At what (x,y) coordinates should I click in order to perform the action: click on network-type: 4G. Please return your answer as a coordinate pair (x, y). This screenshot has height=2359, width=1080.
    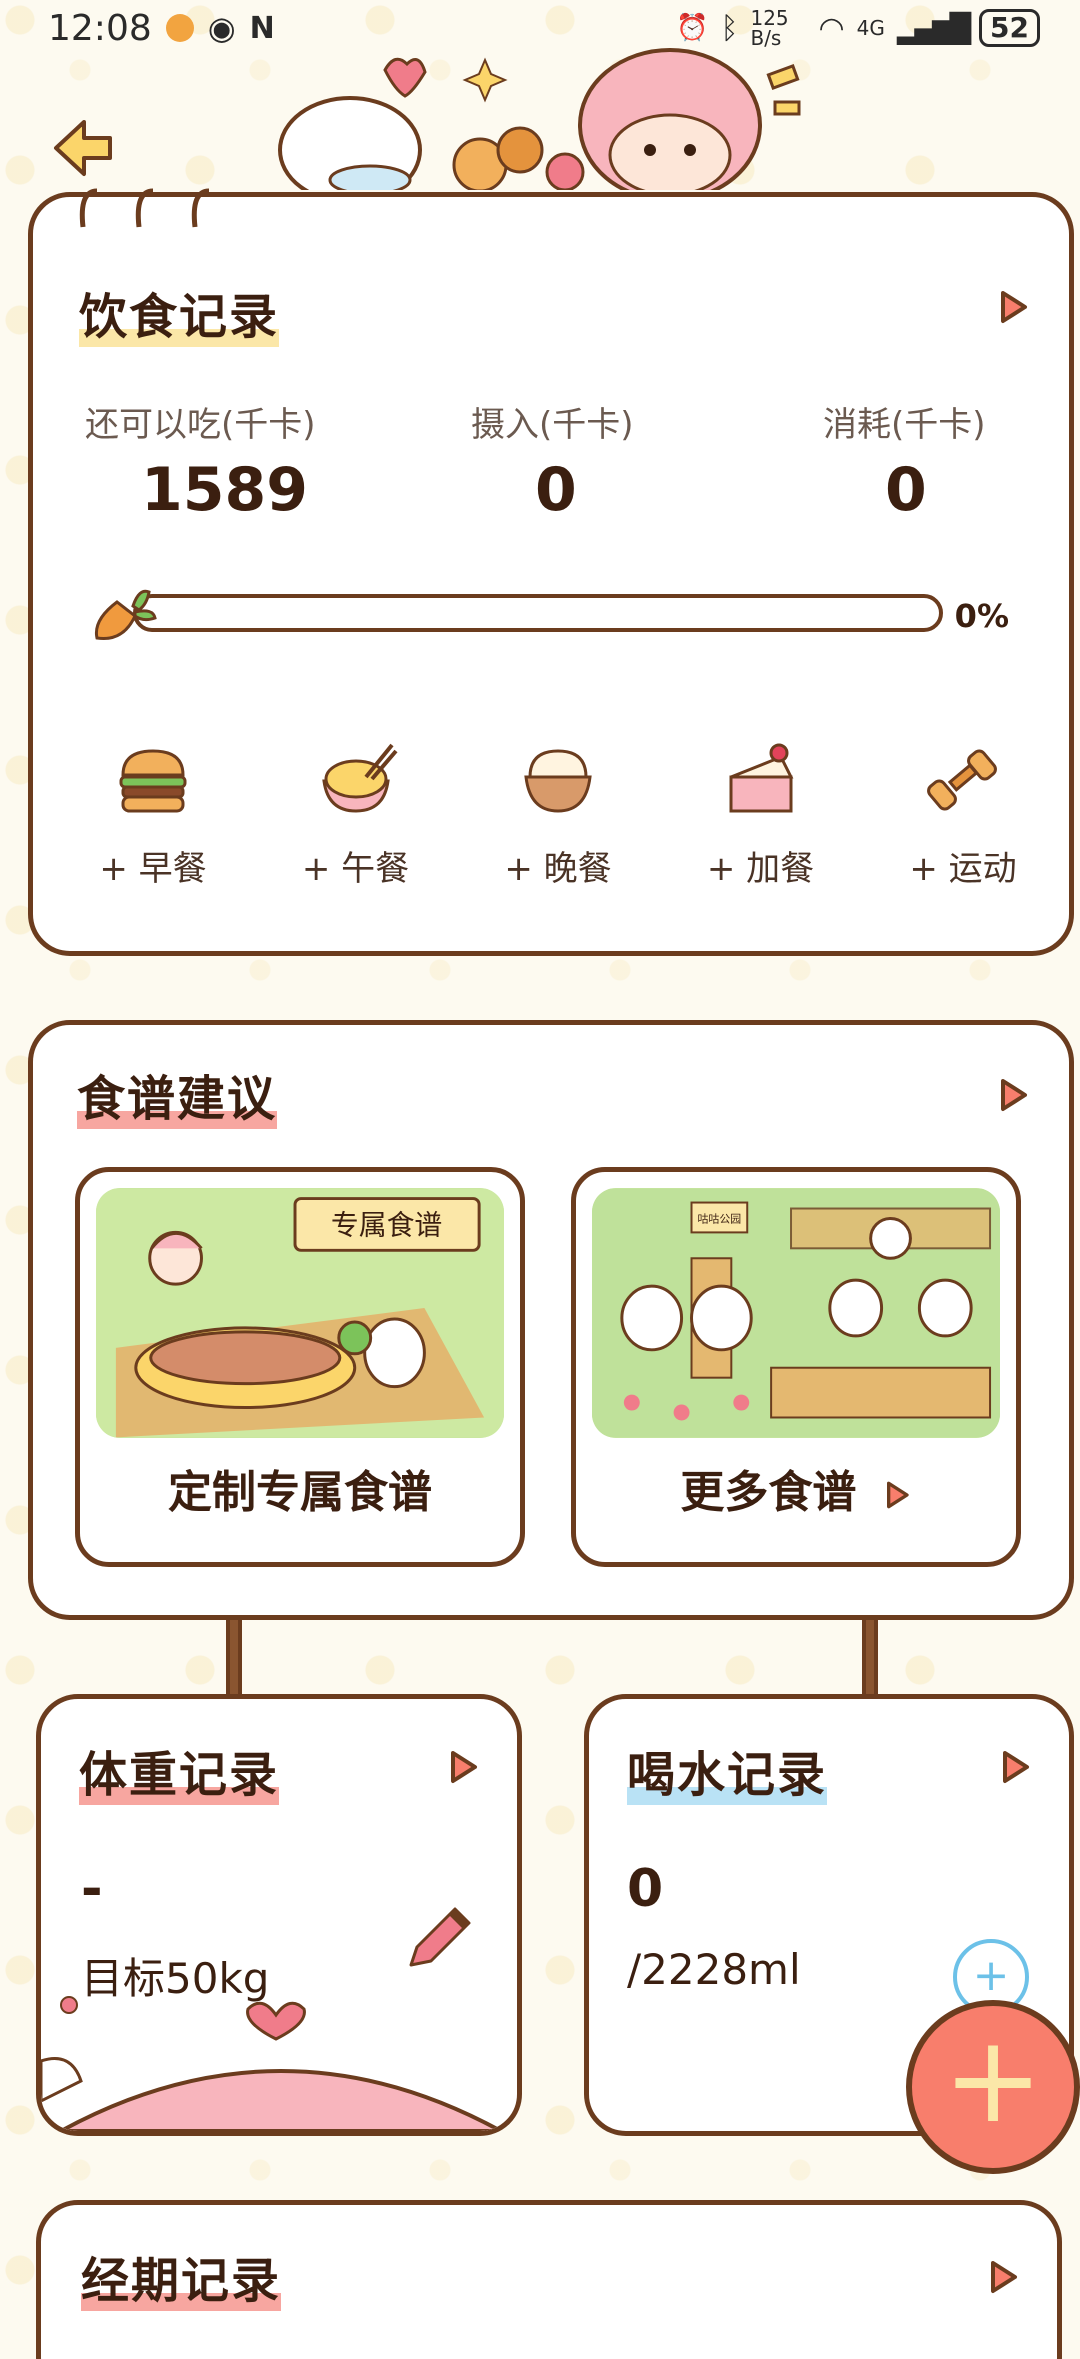
    Looking at the image, I should click on (870, 28).